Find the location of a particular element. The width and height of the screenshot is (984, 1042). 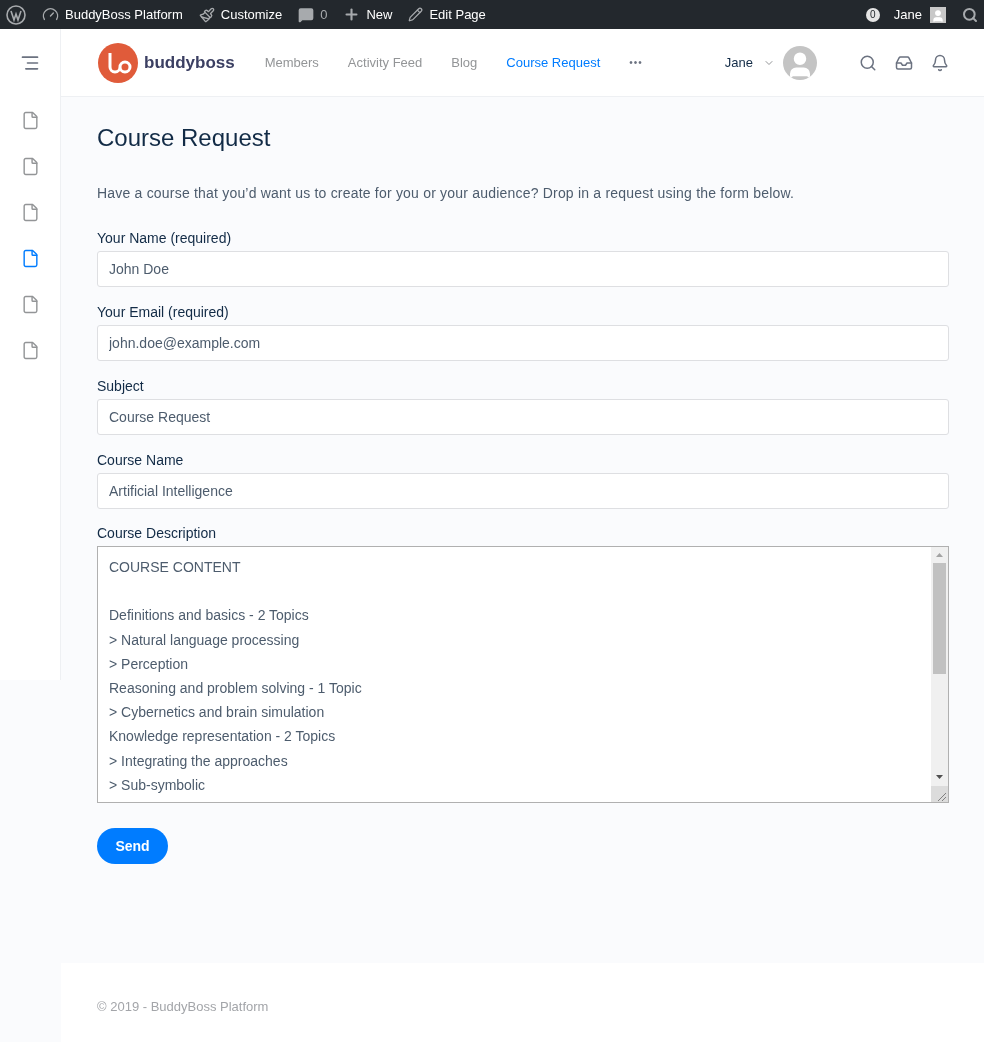

textarea-line: > Sub-symbolic is located at coordinates (158, 785).